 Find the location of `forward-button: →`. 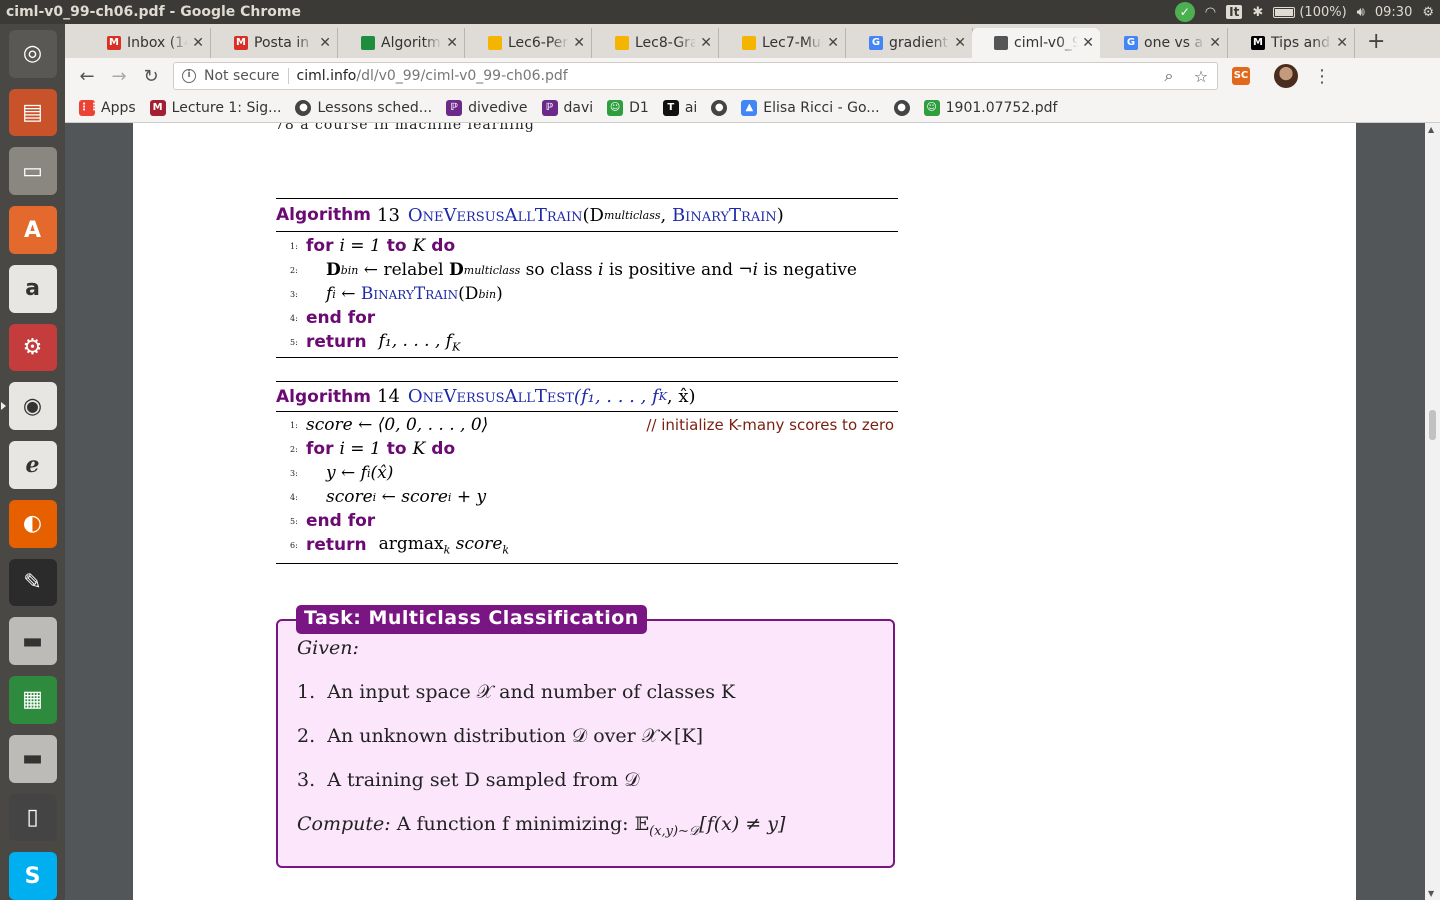

forward-button: → is located at coordinates (119, 76).